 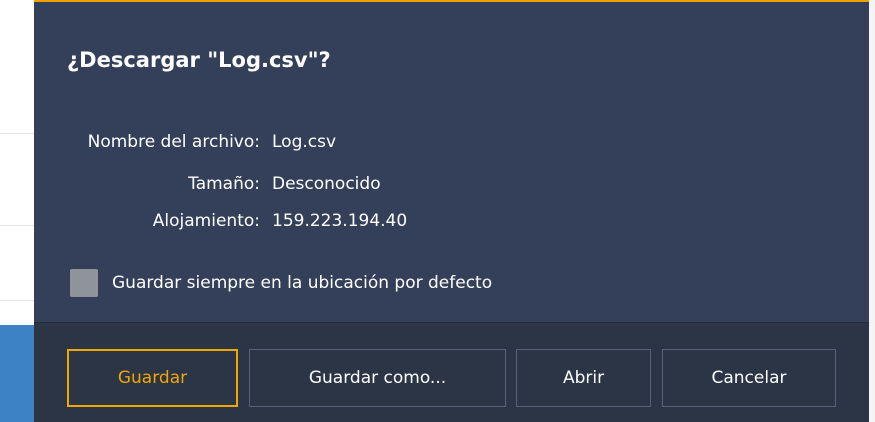 What do you see at coordinates (173, 142) in the screenshot?
I see `file-name-label: Nombre del archivo:` at bounding box center [173, 142].